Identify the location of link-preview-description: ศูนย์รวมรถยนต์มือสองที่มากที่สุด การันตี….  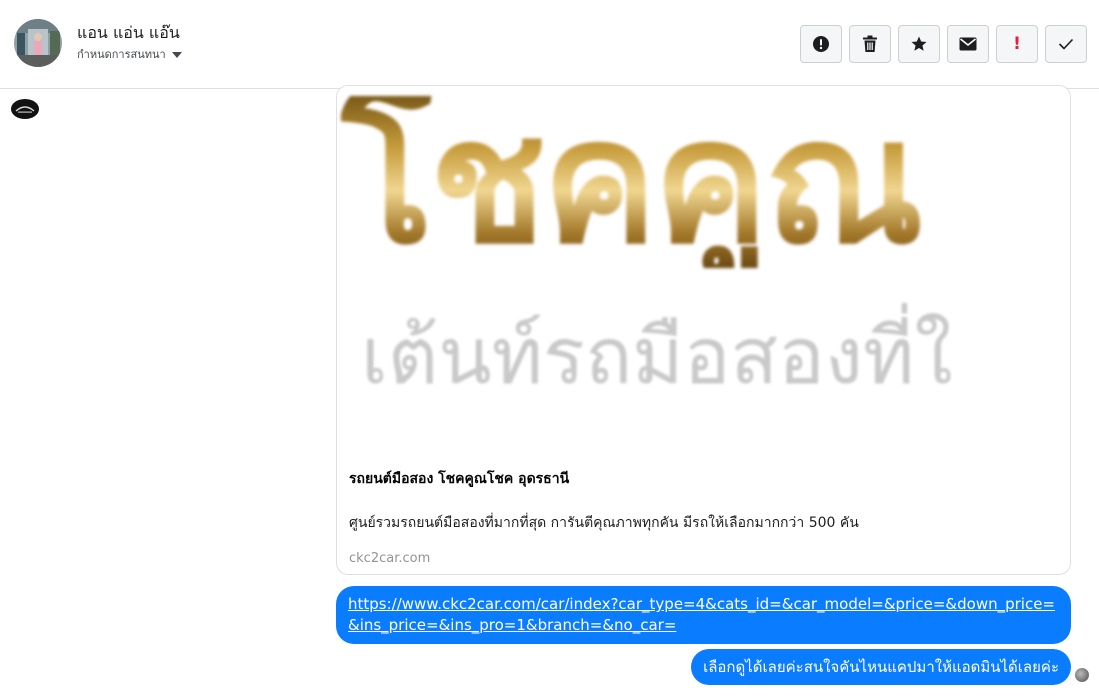
(604, 523).